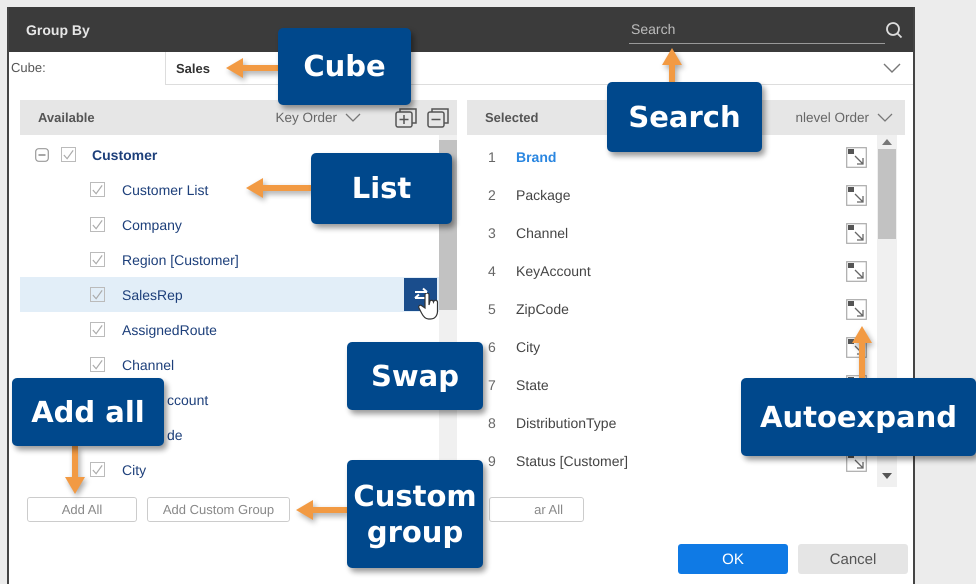 This screenshot has height=584, width=976. What do you see at coordinates (733, 559) in the screenshot?
I see `ok-button: OK` at bounding box center [733, 559].